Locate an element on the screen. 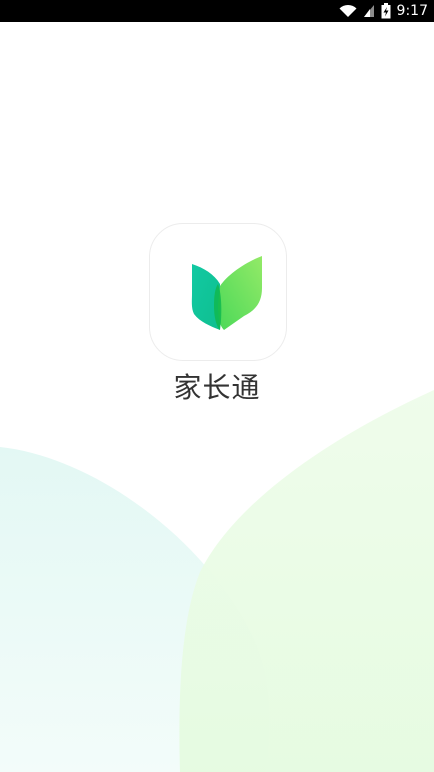  signal-icon is located at coordinates (368, 11).